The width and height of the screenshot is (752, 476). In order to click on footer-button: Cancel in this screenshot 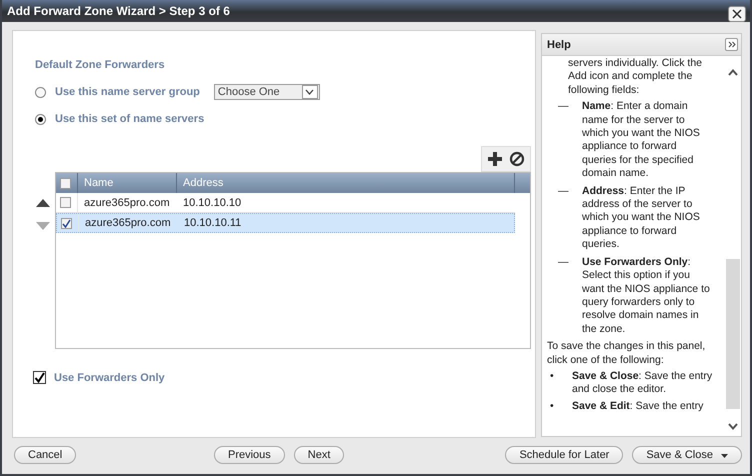, I will do `click(45, 455)`.